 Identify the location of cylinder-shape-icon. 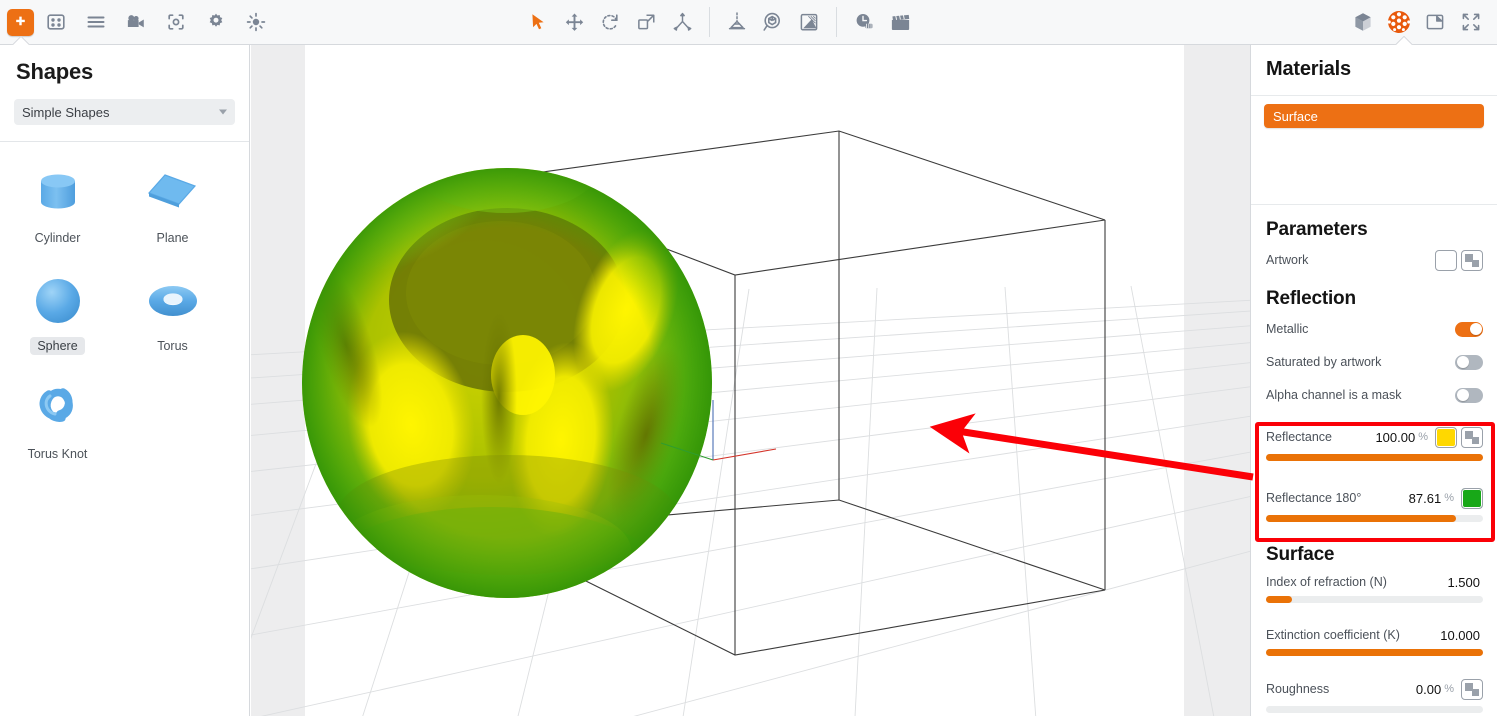
(58, 193).